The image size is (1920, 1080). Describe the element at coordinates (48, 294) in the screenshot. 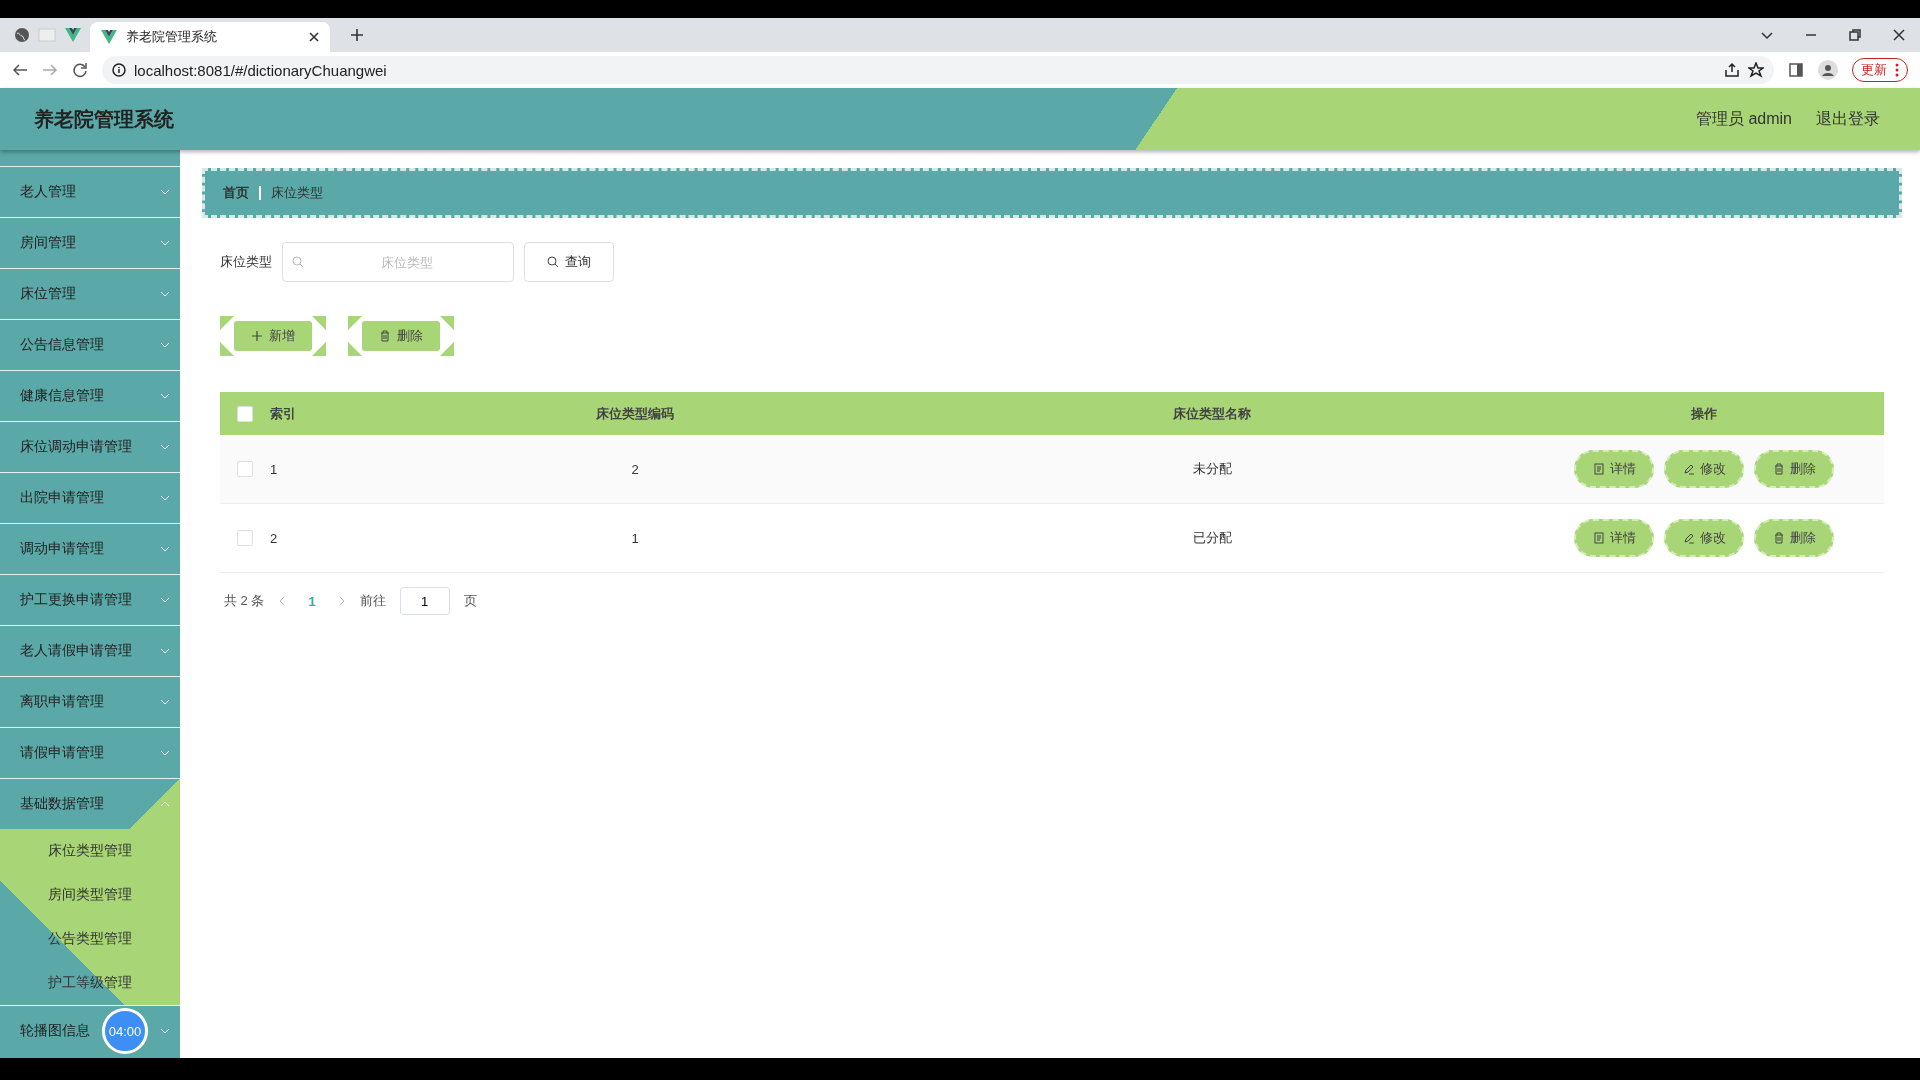

I see `menu-label: 床位管理` at that location.